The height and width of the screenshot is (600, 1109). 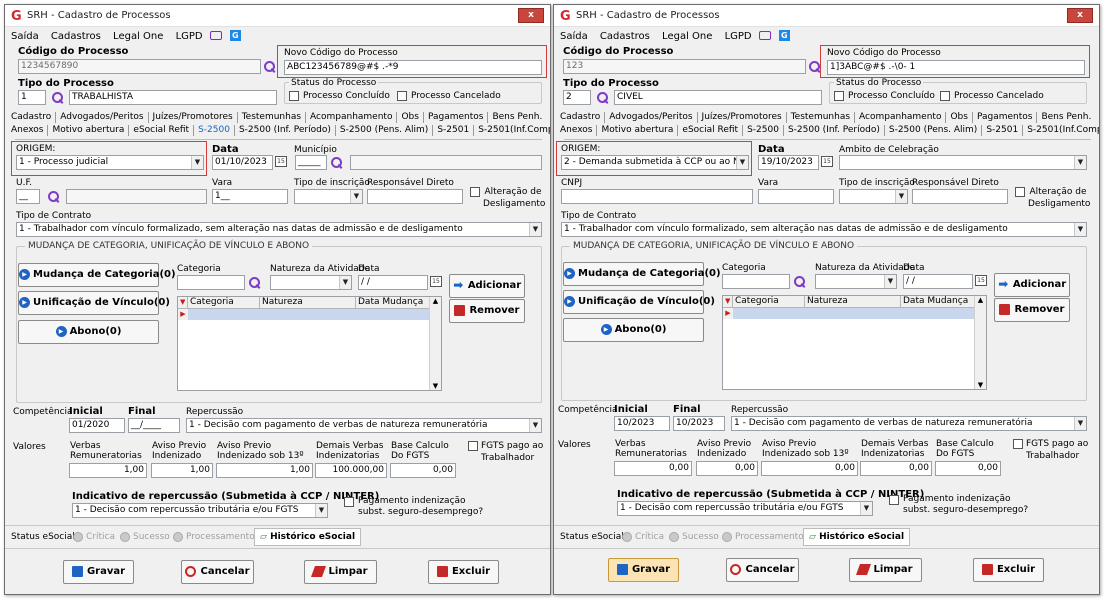 What do you see at coordinates (873, 196) in the screenshot?
I see `tipo-inscricao-select` at bounding box center [873, 196].